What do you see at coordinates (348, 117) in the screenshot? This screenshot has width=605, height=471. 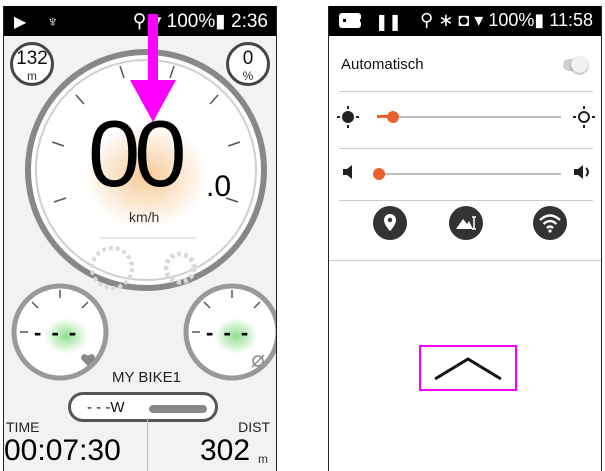 I see `brightness-low-icon` at bounding box center [348, 117].